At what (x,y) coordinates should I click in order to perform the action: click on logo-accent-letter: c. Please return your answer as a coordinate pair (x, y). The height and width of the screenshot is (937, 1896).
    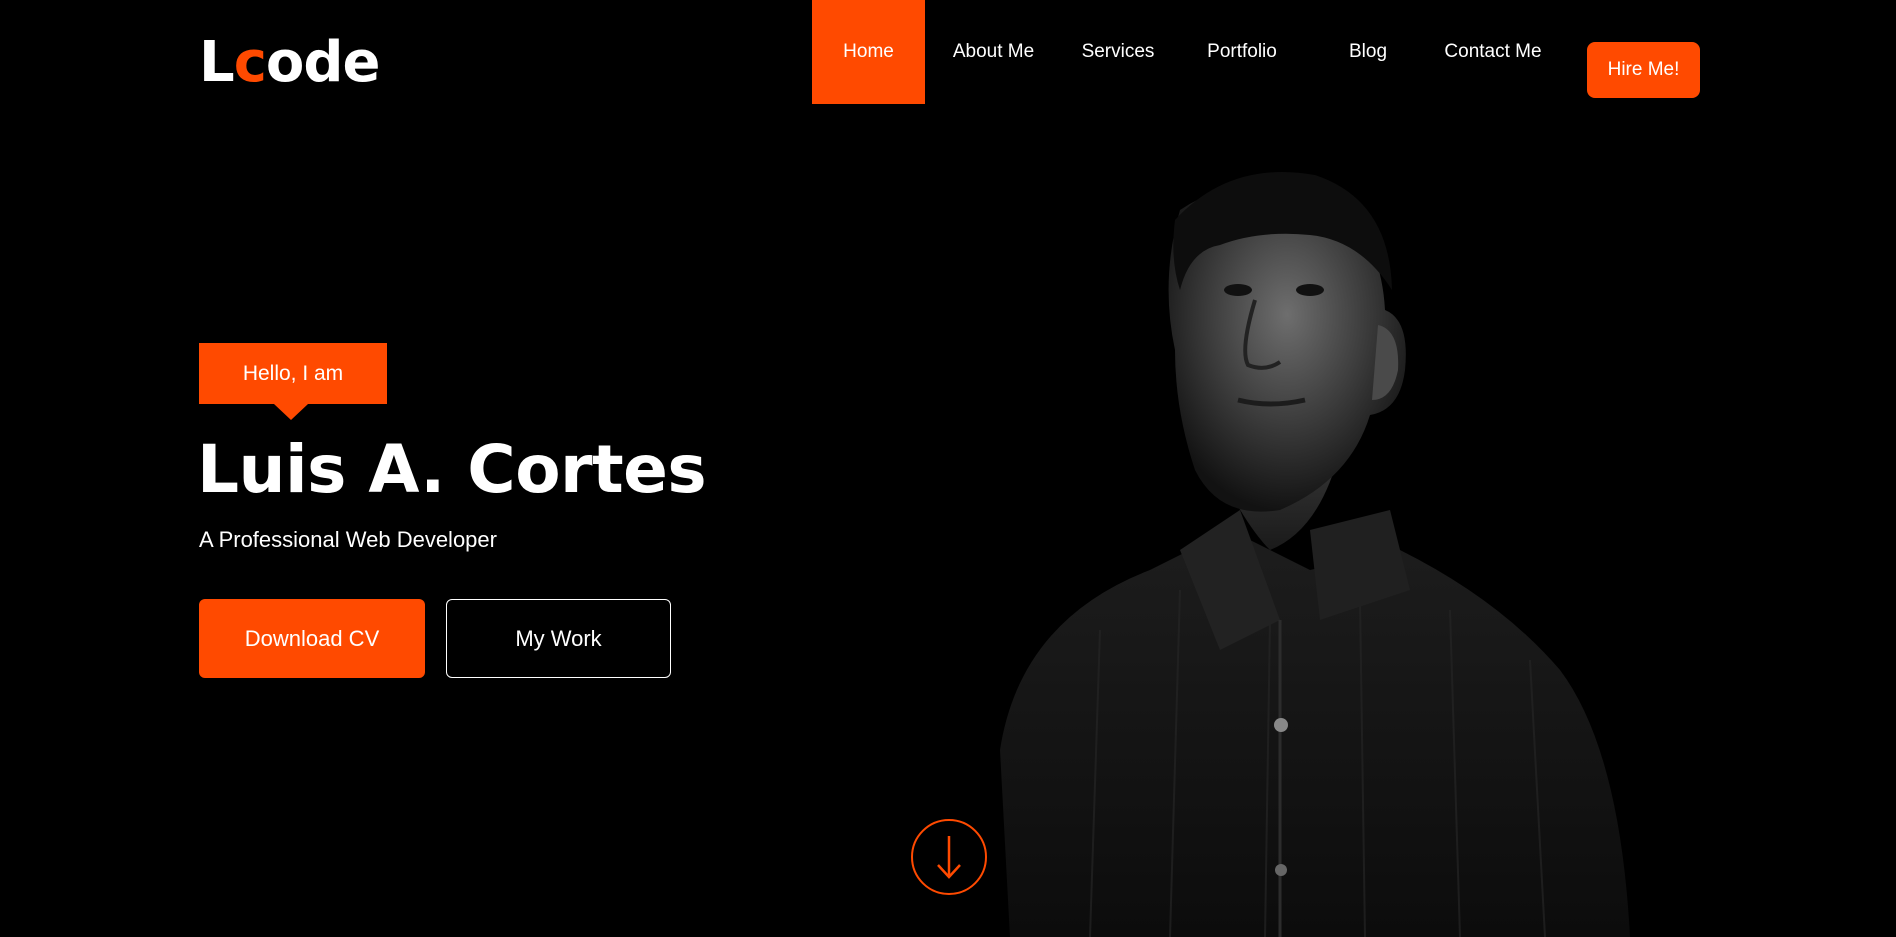
    Looking at the image, I should click on (250, 62).